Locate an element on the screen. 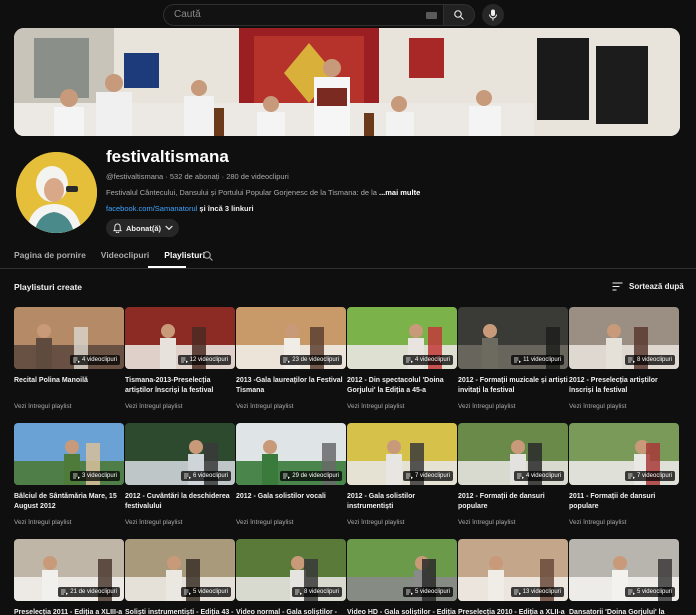  video-count-badge: 7 videoclipuri is located at coordinates (427, 476).